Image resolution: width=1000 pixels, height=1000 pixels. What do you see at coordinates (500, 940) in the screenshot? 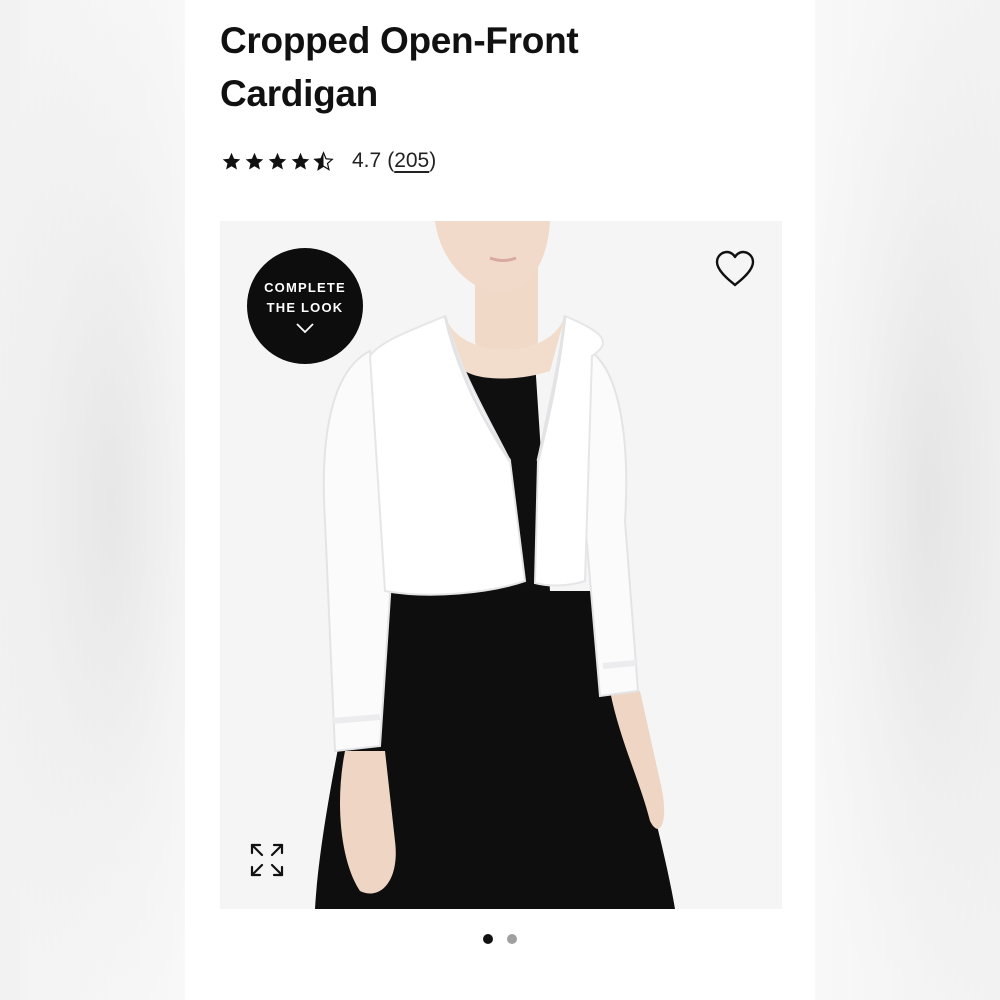
I see `carousel-pagination` at bounding box center [500, 940].